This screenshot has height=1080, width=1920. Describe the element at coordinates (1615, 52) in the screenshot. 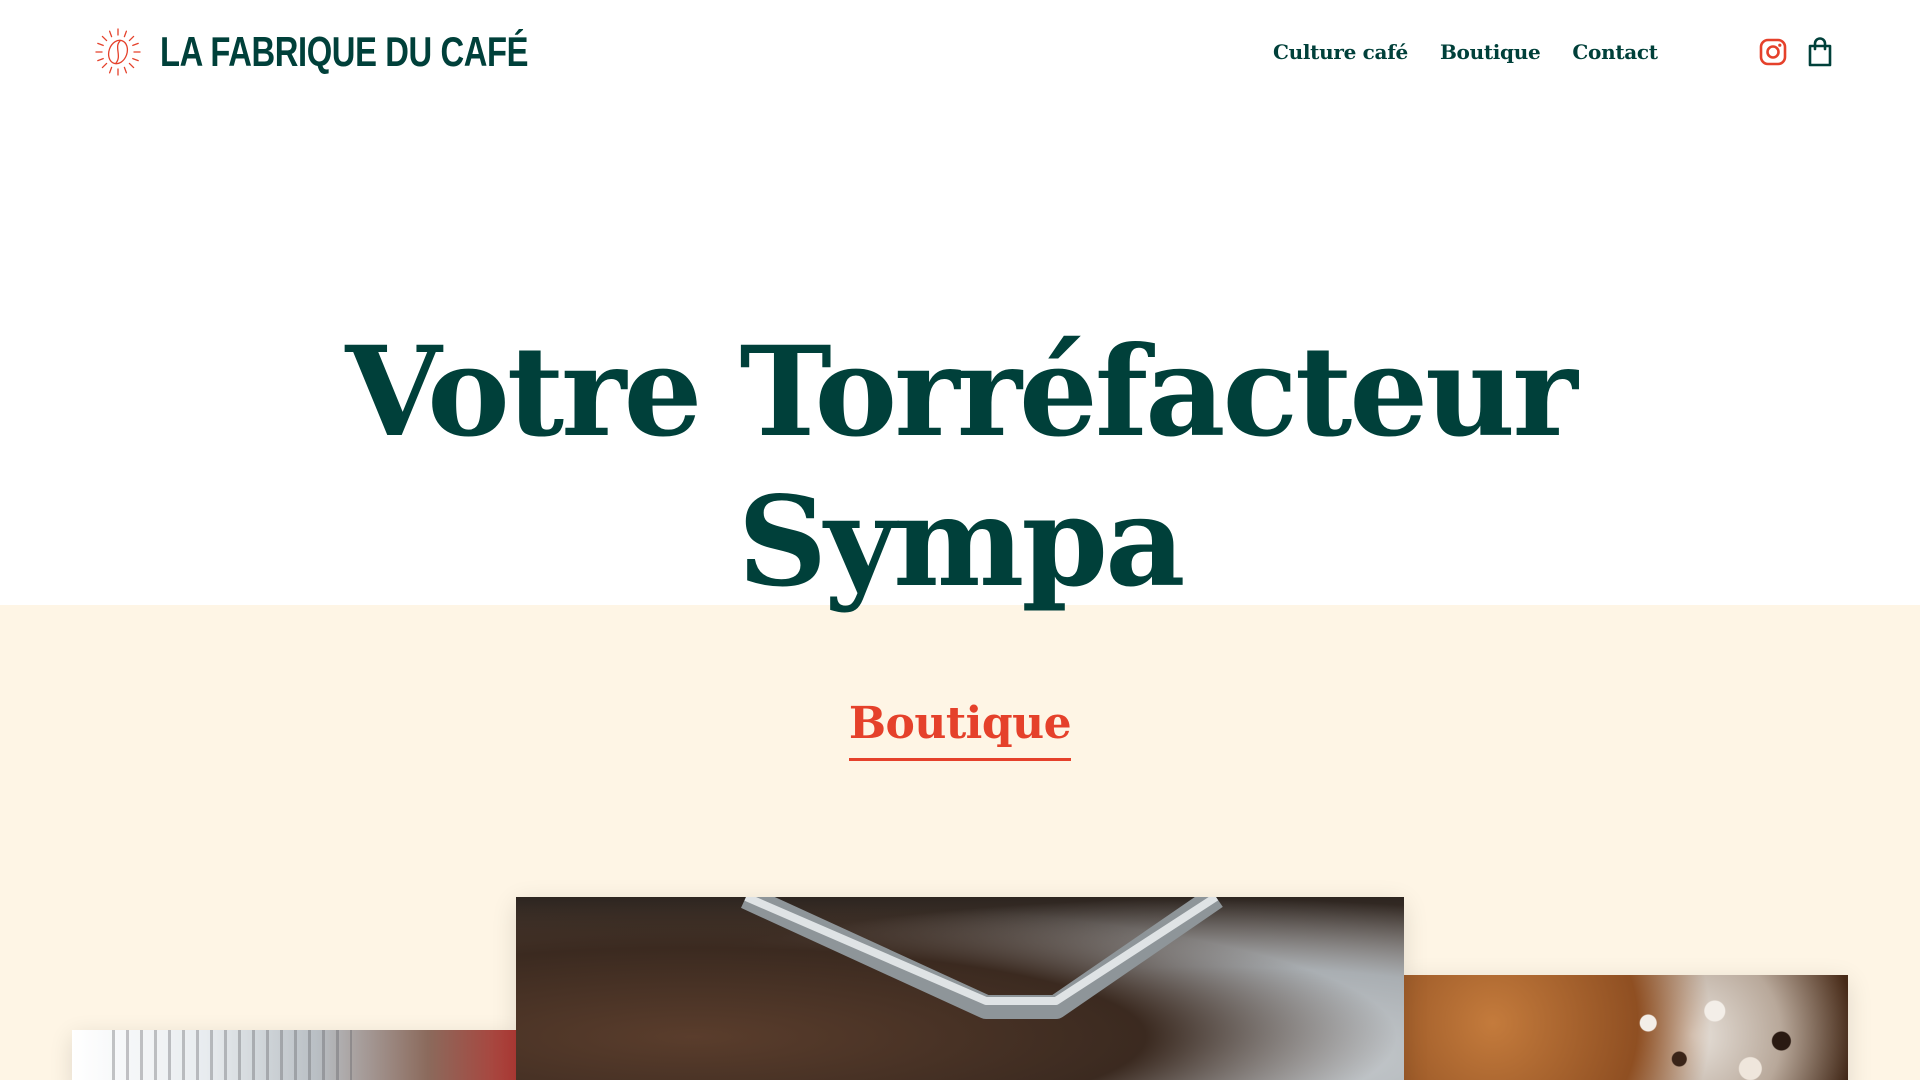

I see `nav-item-contact: Contact` at that location.